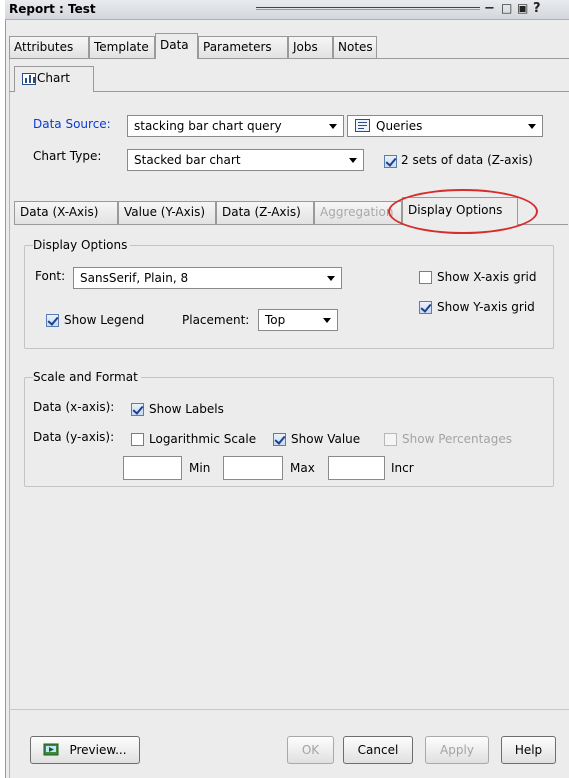 This screenshot has width=569, height=778. What do you see at coordinates (310, 47) in the screenshot?
I see `tab-jobs: Jobs` at bounding box center [310, 47].